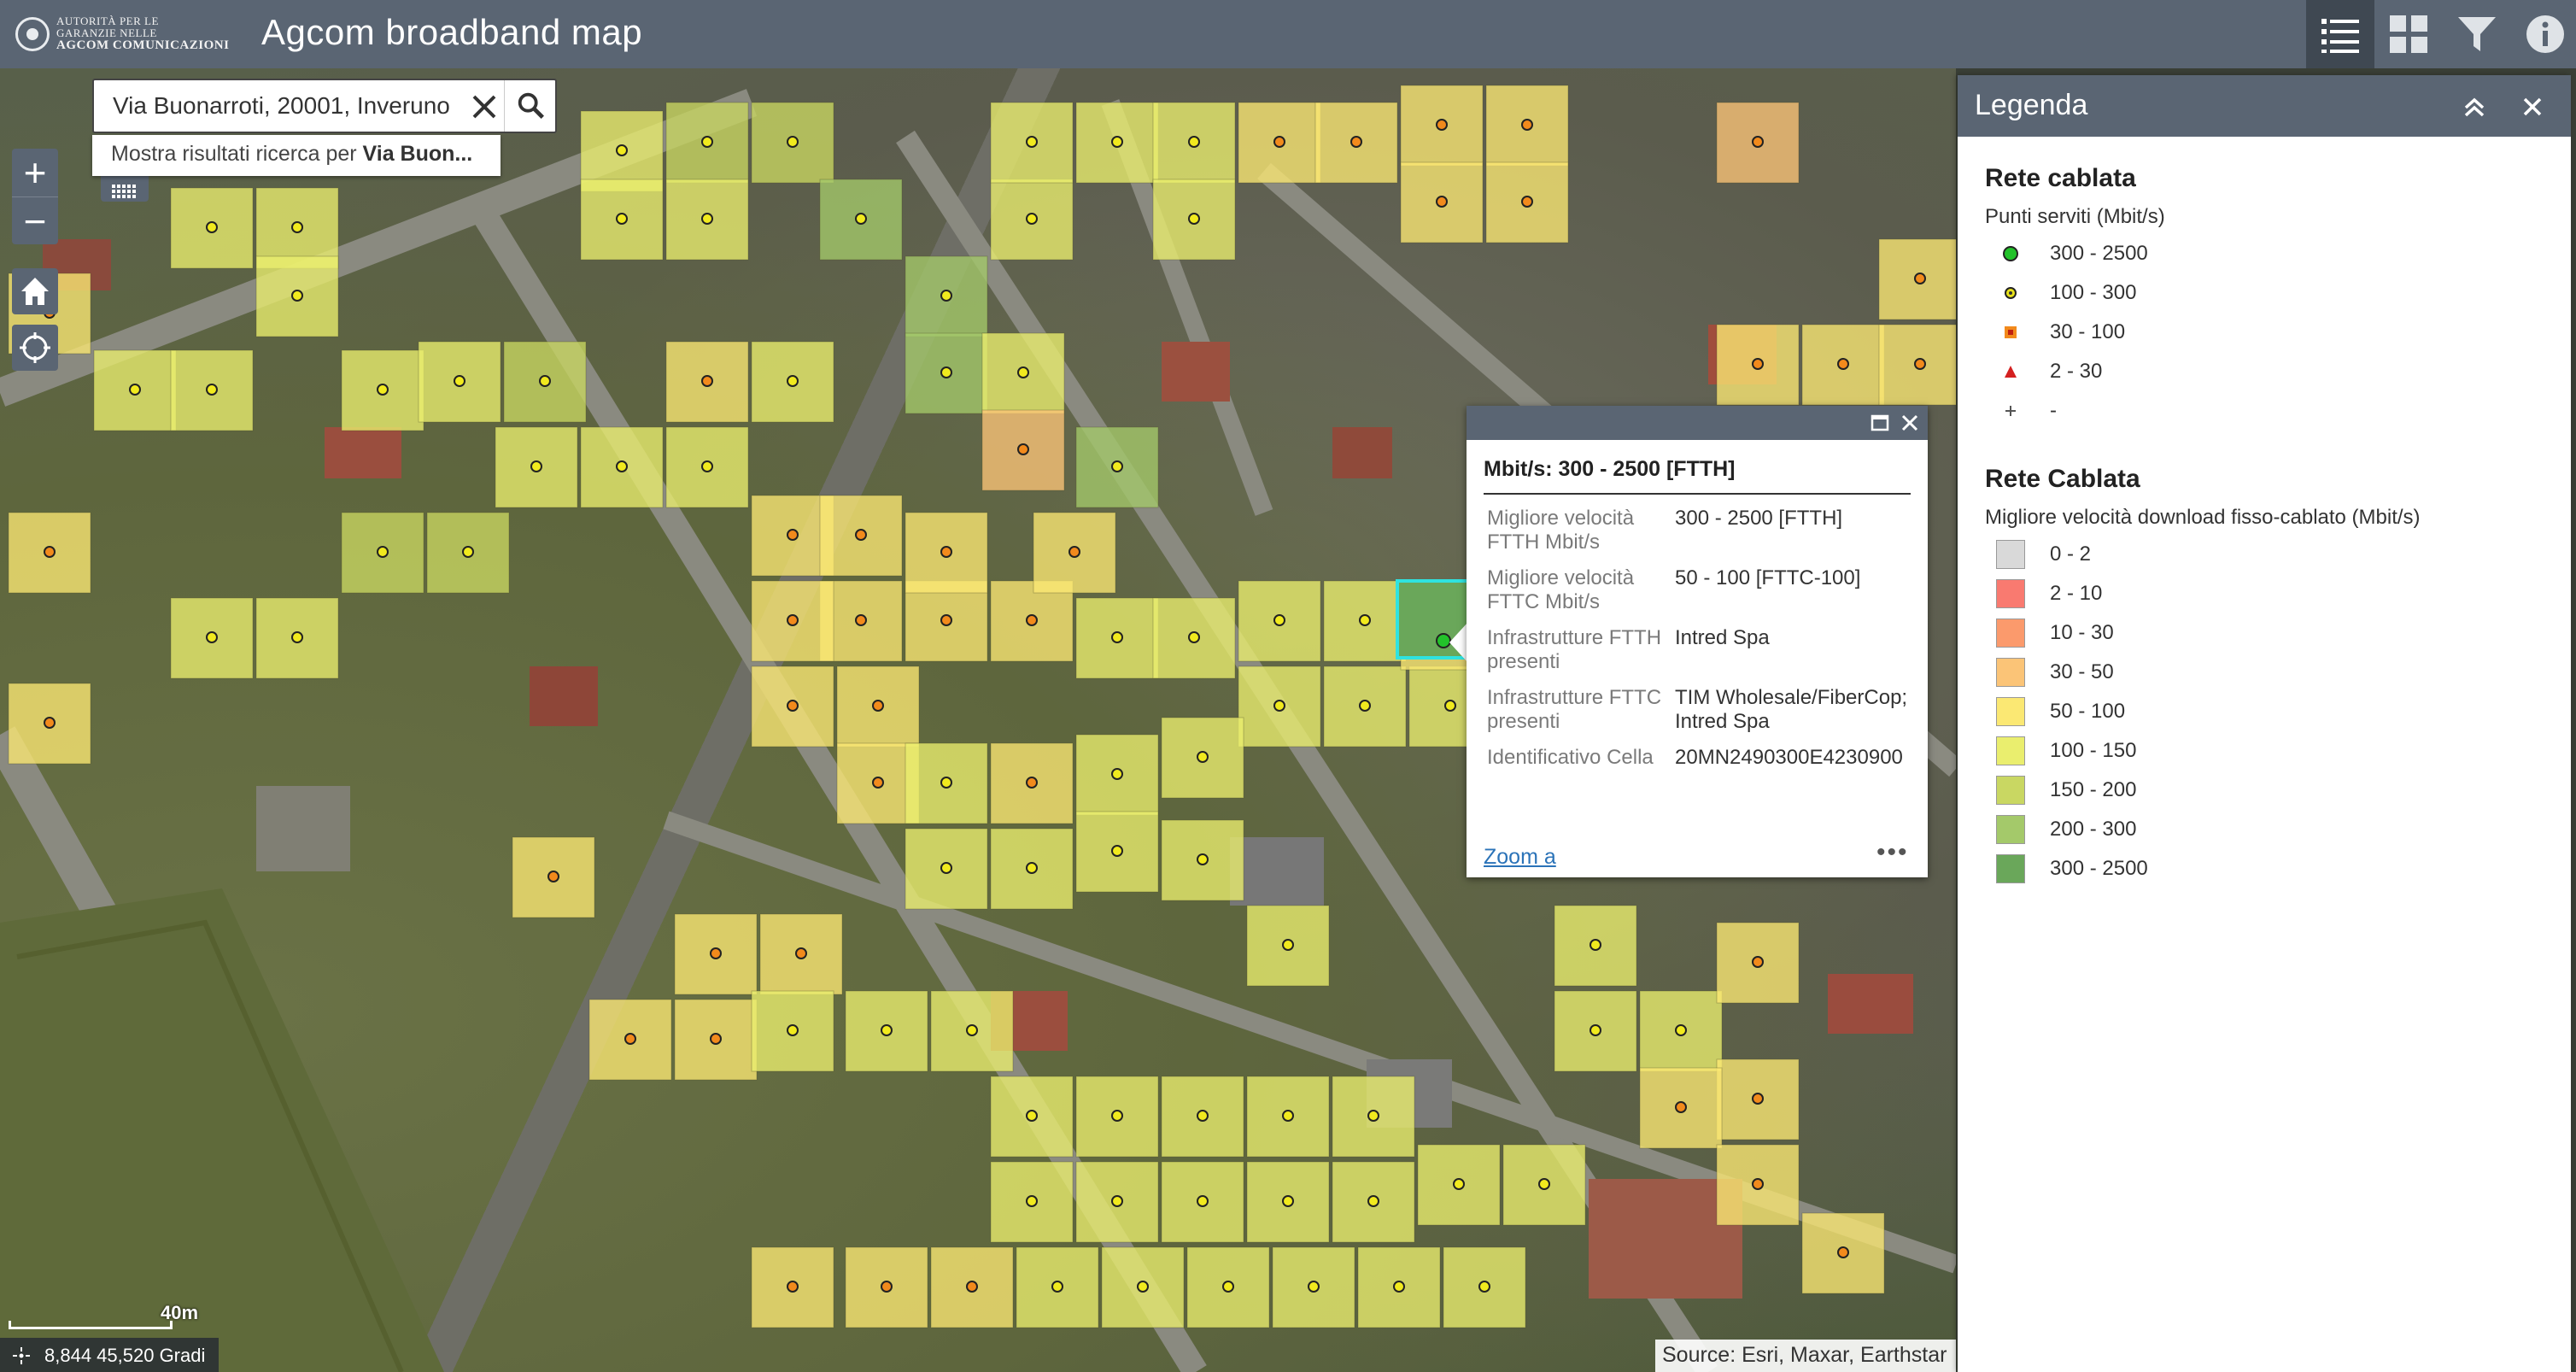 The image size is (2576, 1372). What do you see at coordinates (2340, 34) in the screenshot?
I see `legend-button` at bounding box center [2340, 34].